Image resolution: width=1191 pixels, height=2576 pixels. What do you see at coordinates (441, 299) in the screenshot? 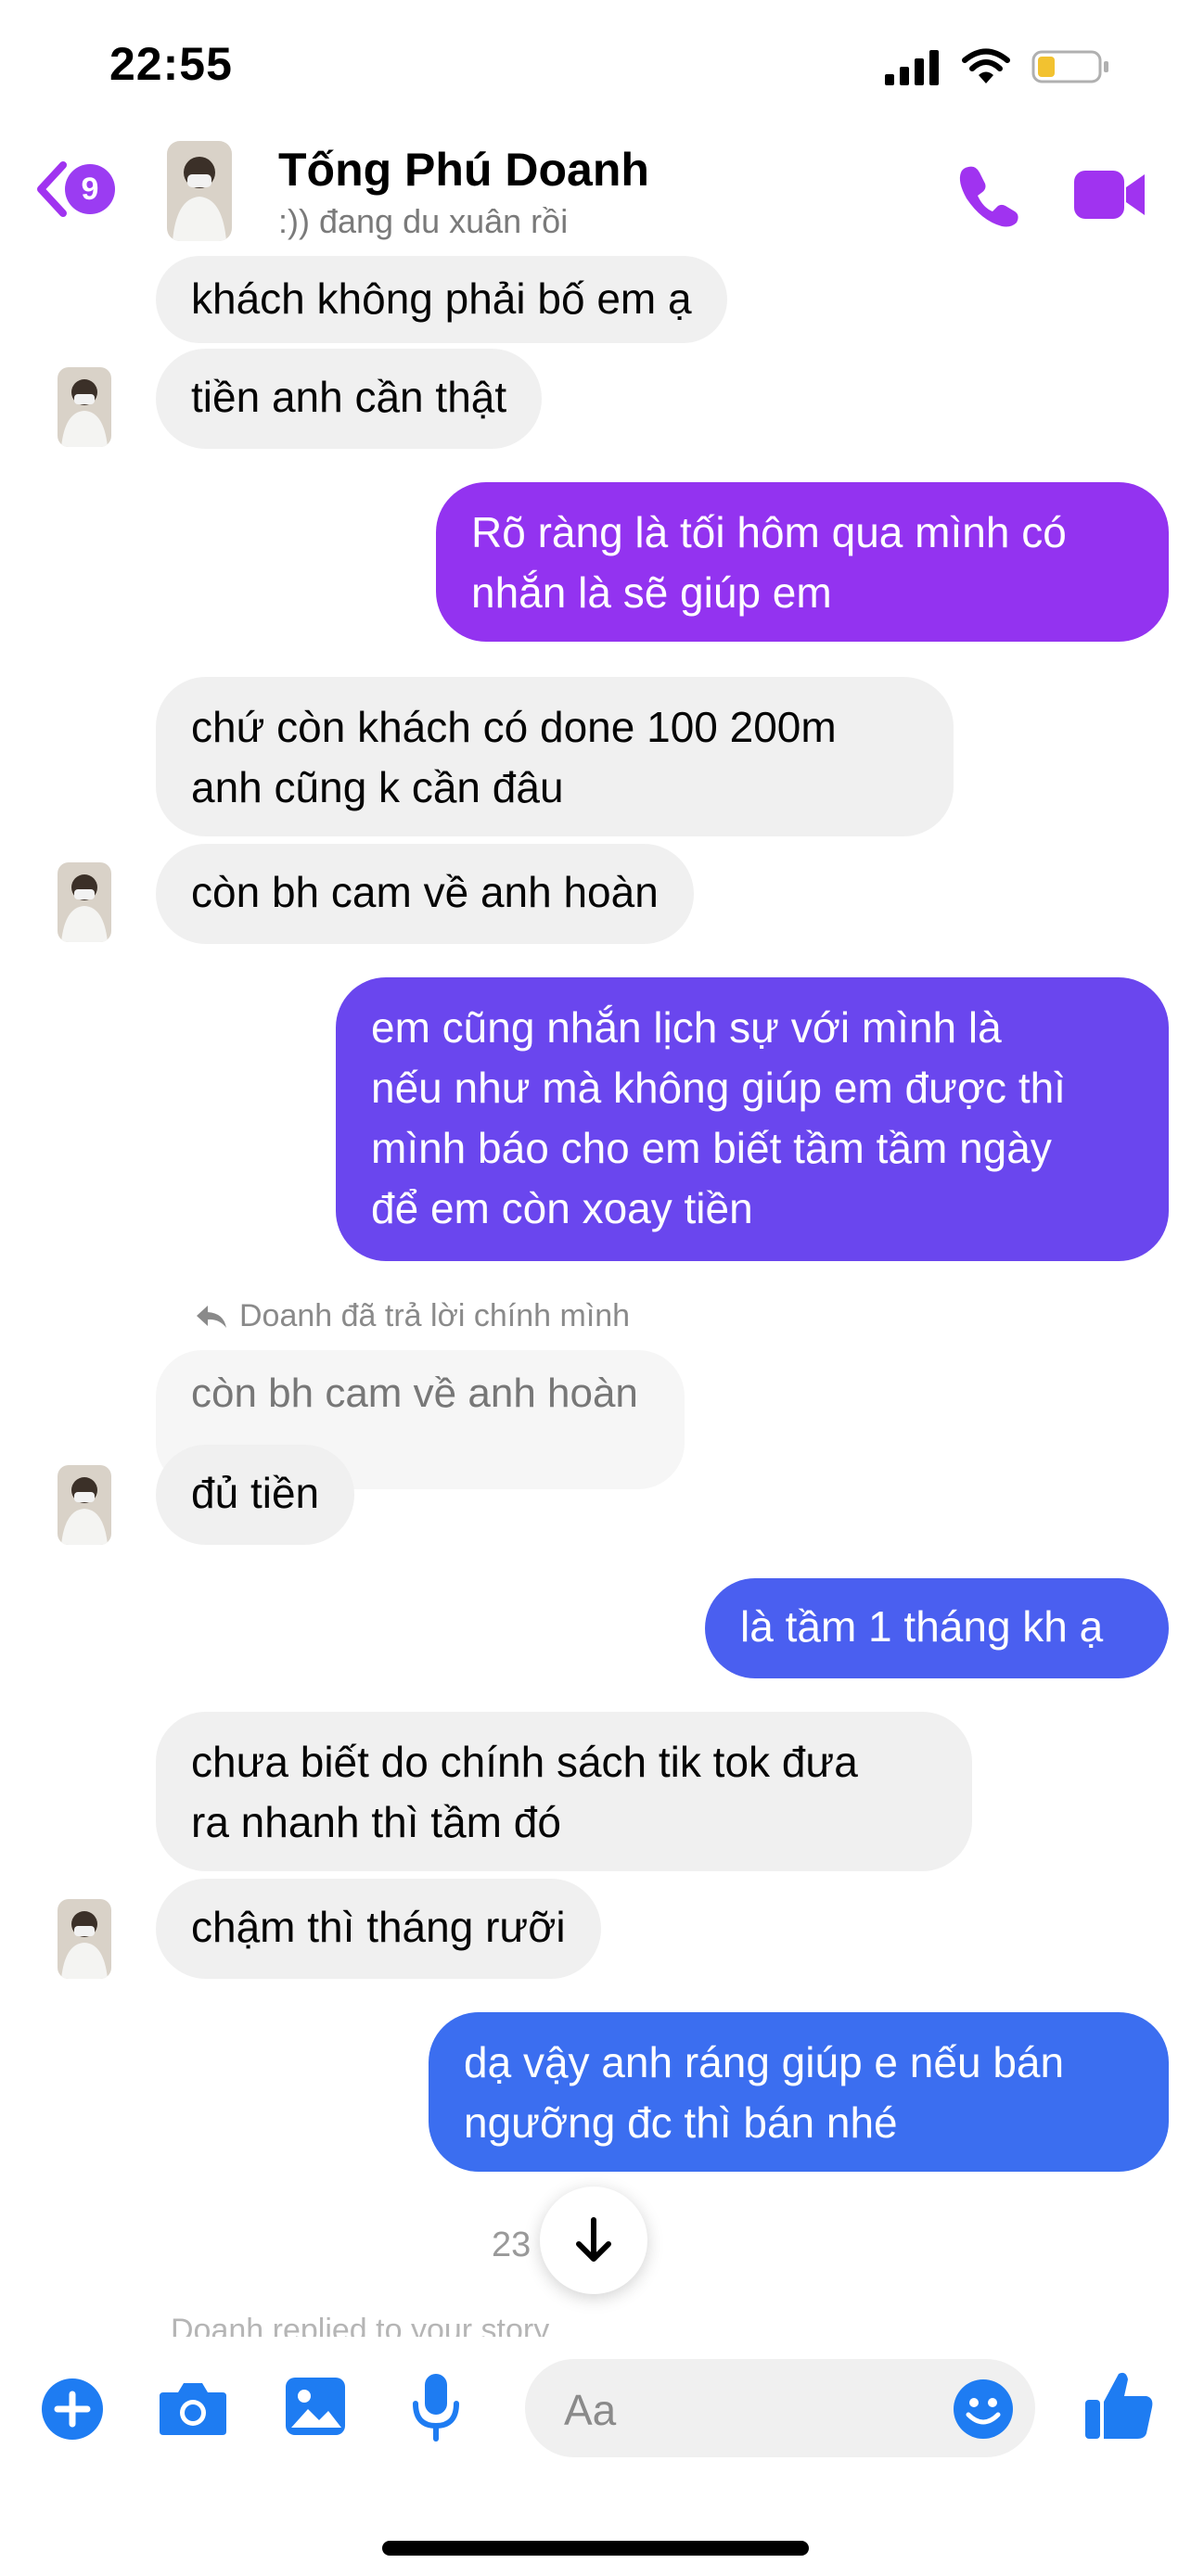
I see `incoming-message: khách không phải bố em ạ` at bounding box center [441, 299].